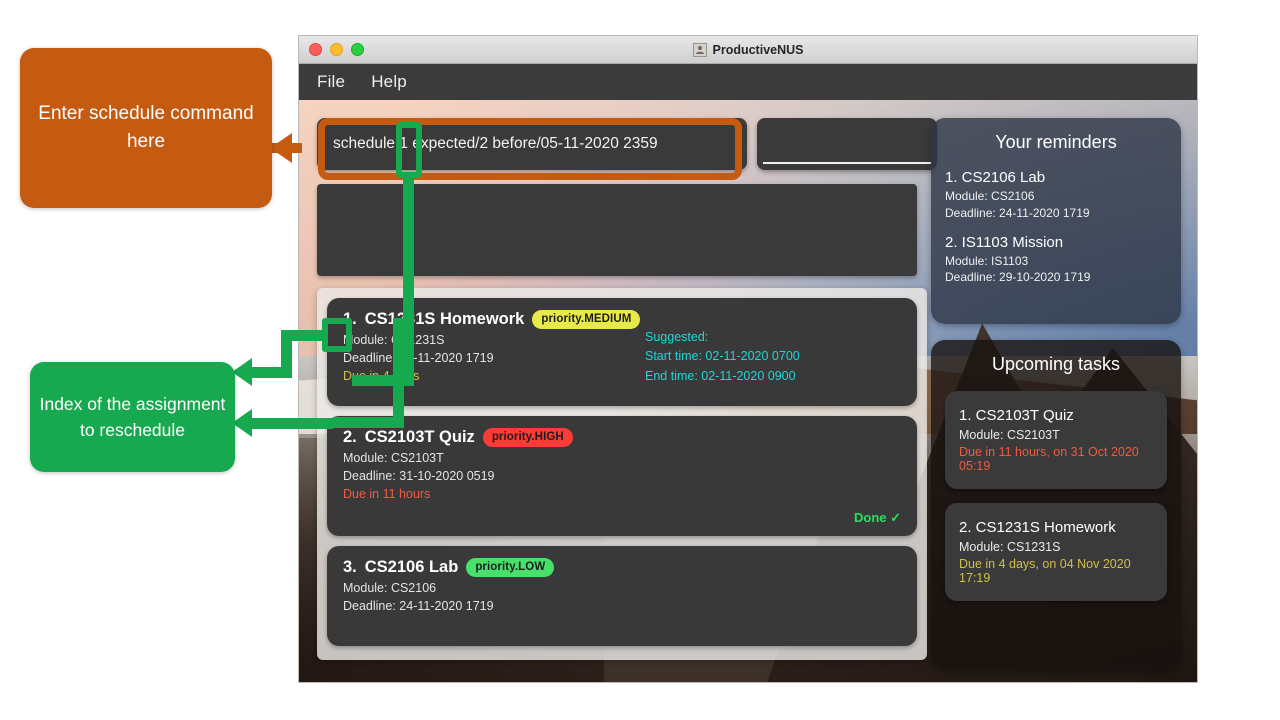  I want to click on window-title-bar: ProductiveNUS, so click(748, 50).